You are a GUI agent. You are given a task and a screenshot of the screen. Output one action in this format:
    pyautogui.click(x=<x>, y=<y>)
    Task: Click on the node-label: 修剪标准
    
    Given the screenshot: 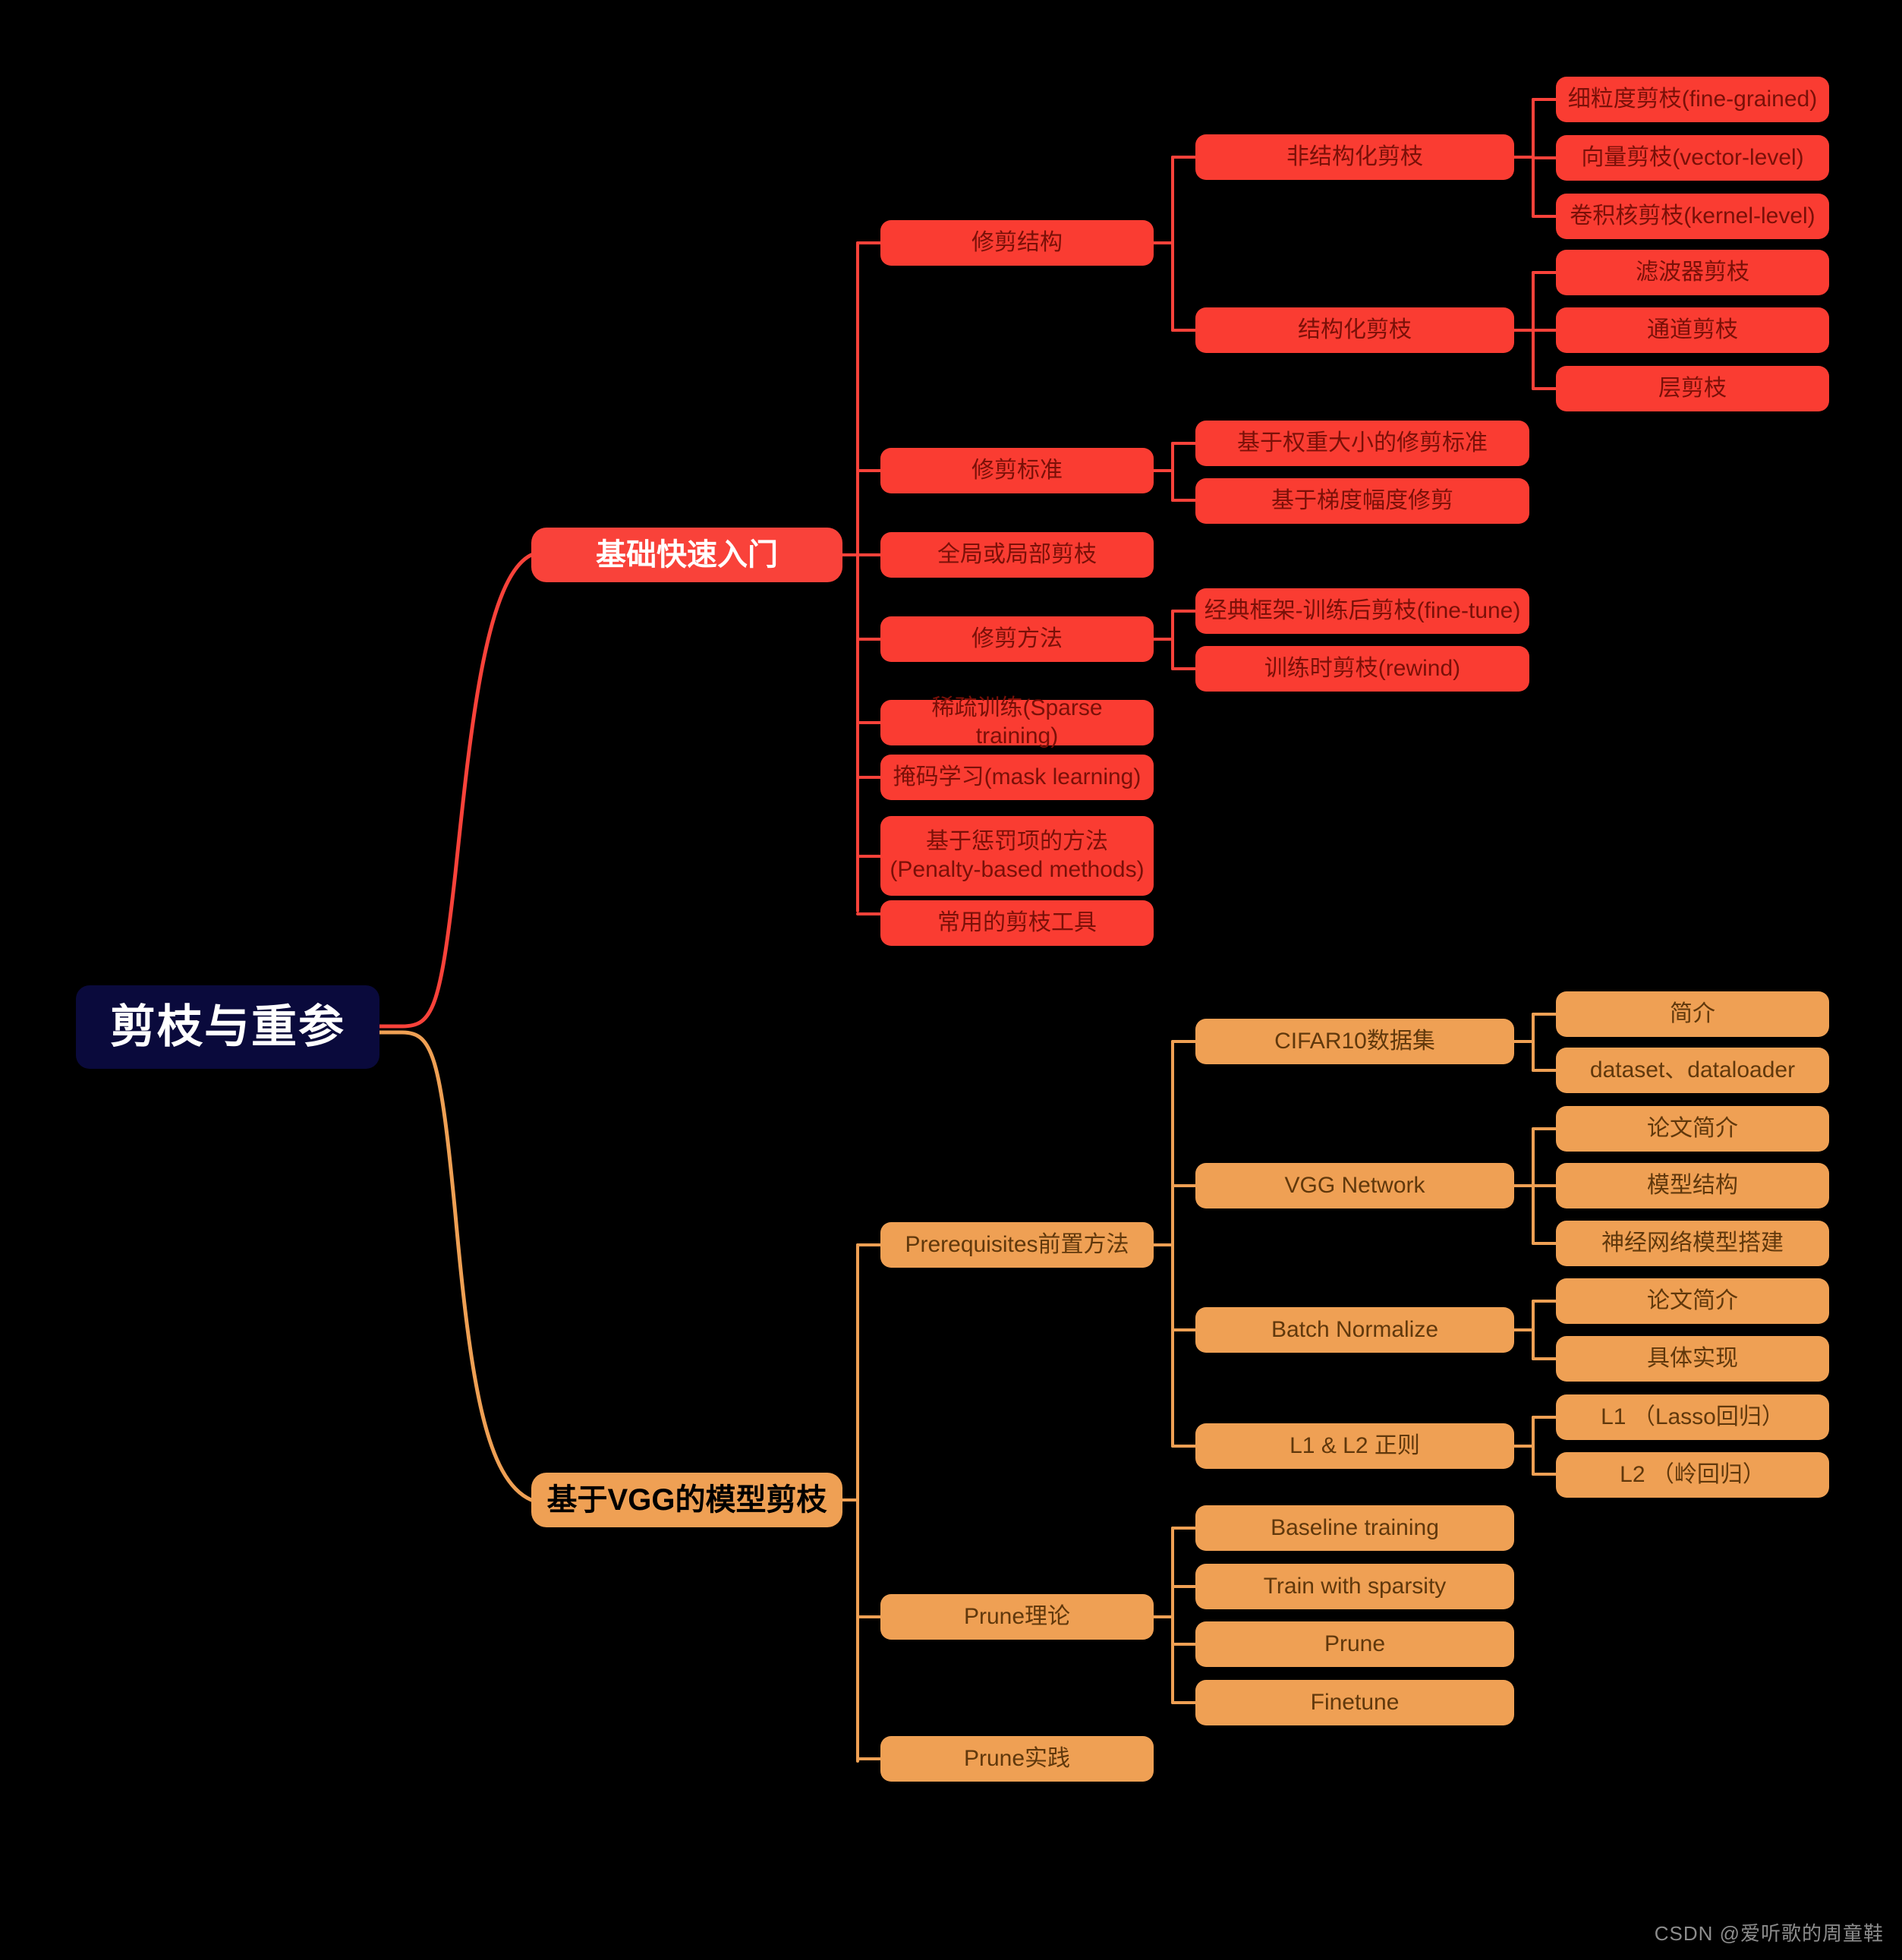 What is the action you would take?
    pyautogui.click(x=1017, y=470)
    